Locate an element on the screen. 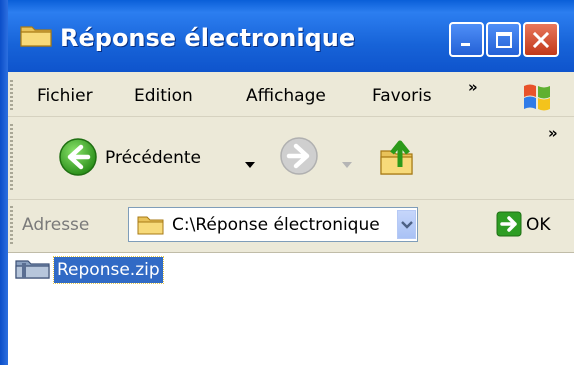 The height and width of the screenshot is (365, 574). windows-logo-icon is located at coordinates (538, 99).